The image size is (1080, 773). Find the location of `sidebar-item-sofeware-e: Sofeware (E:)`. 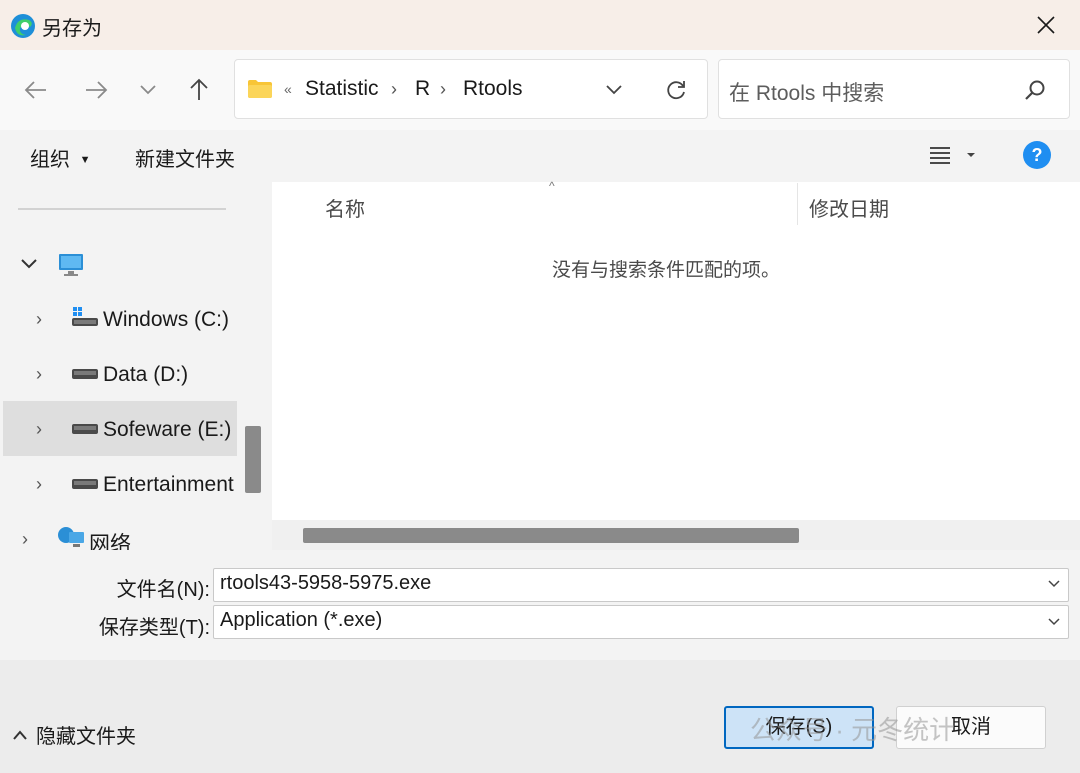

sidebar-item-sofeware-e: Sofeware (E:) is located at coordinates (167, 430).